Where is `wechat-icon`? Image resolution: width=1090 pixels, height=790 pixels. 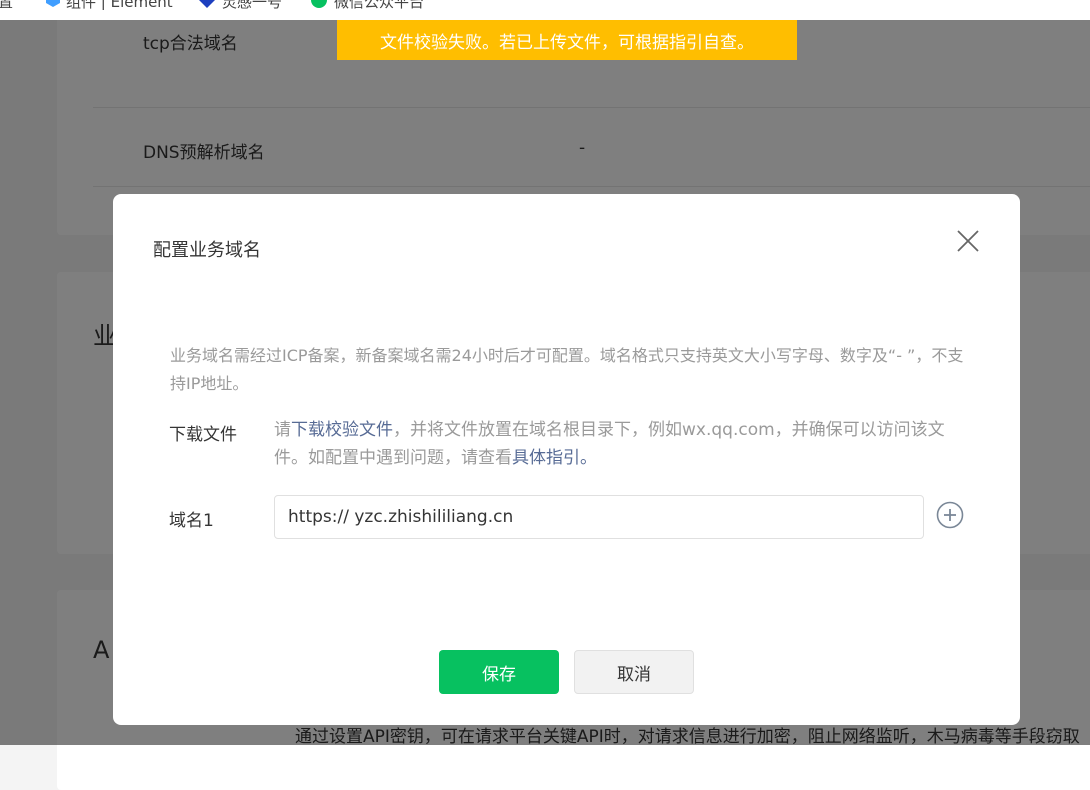
wechat-icon is located at coordinates (319, 4).